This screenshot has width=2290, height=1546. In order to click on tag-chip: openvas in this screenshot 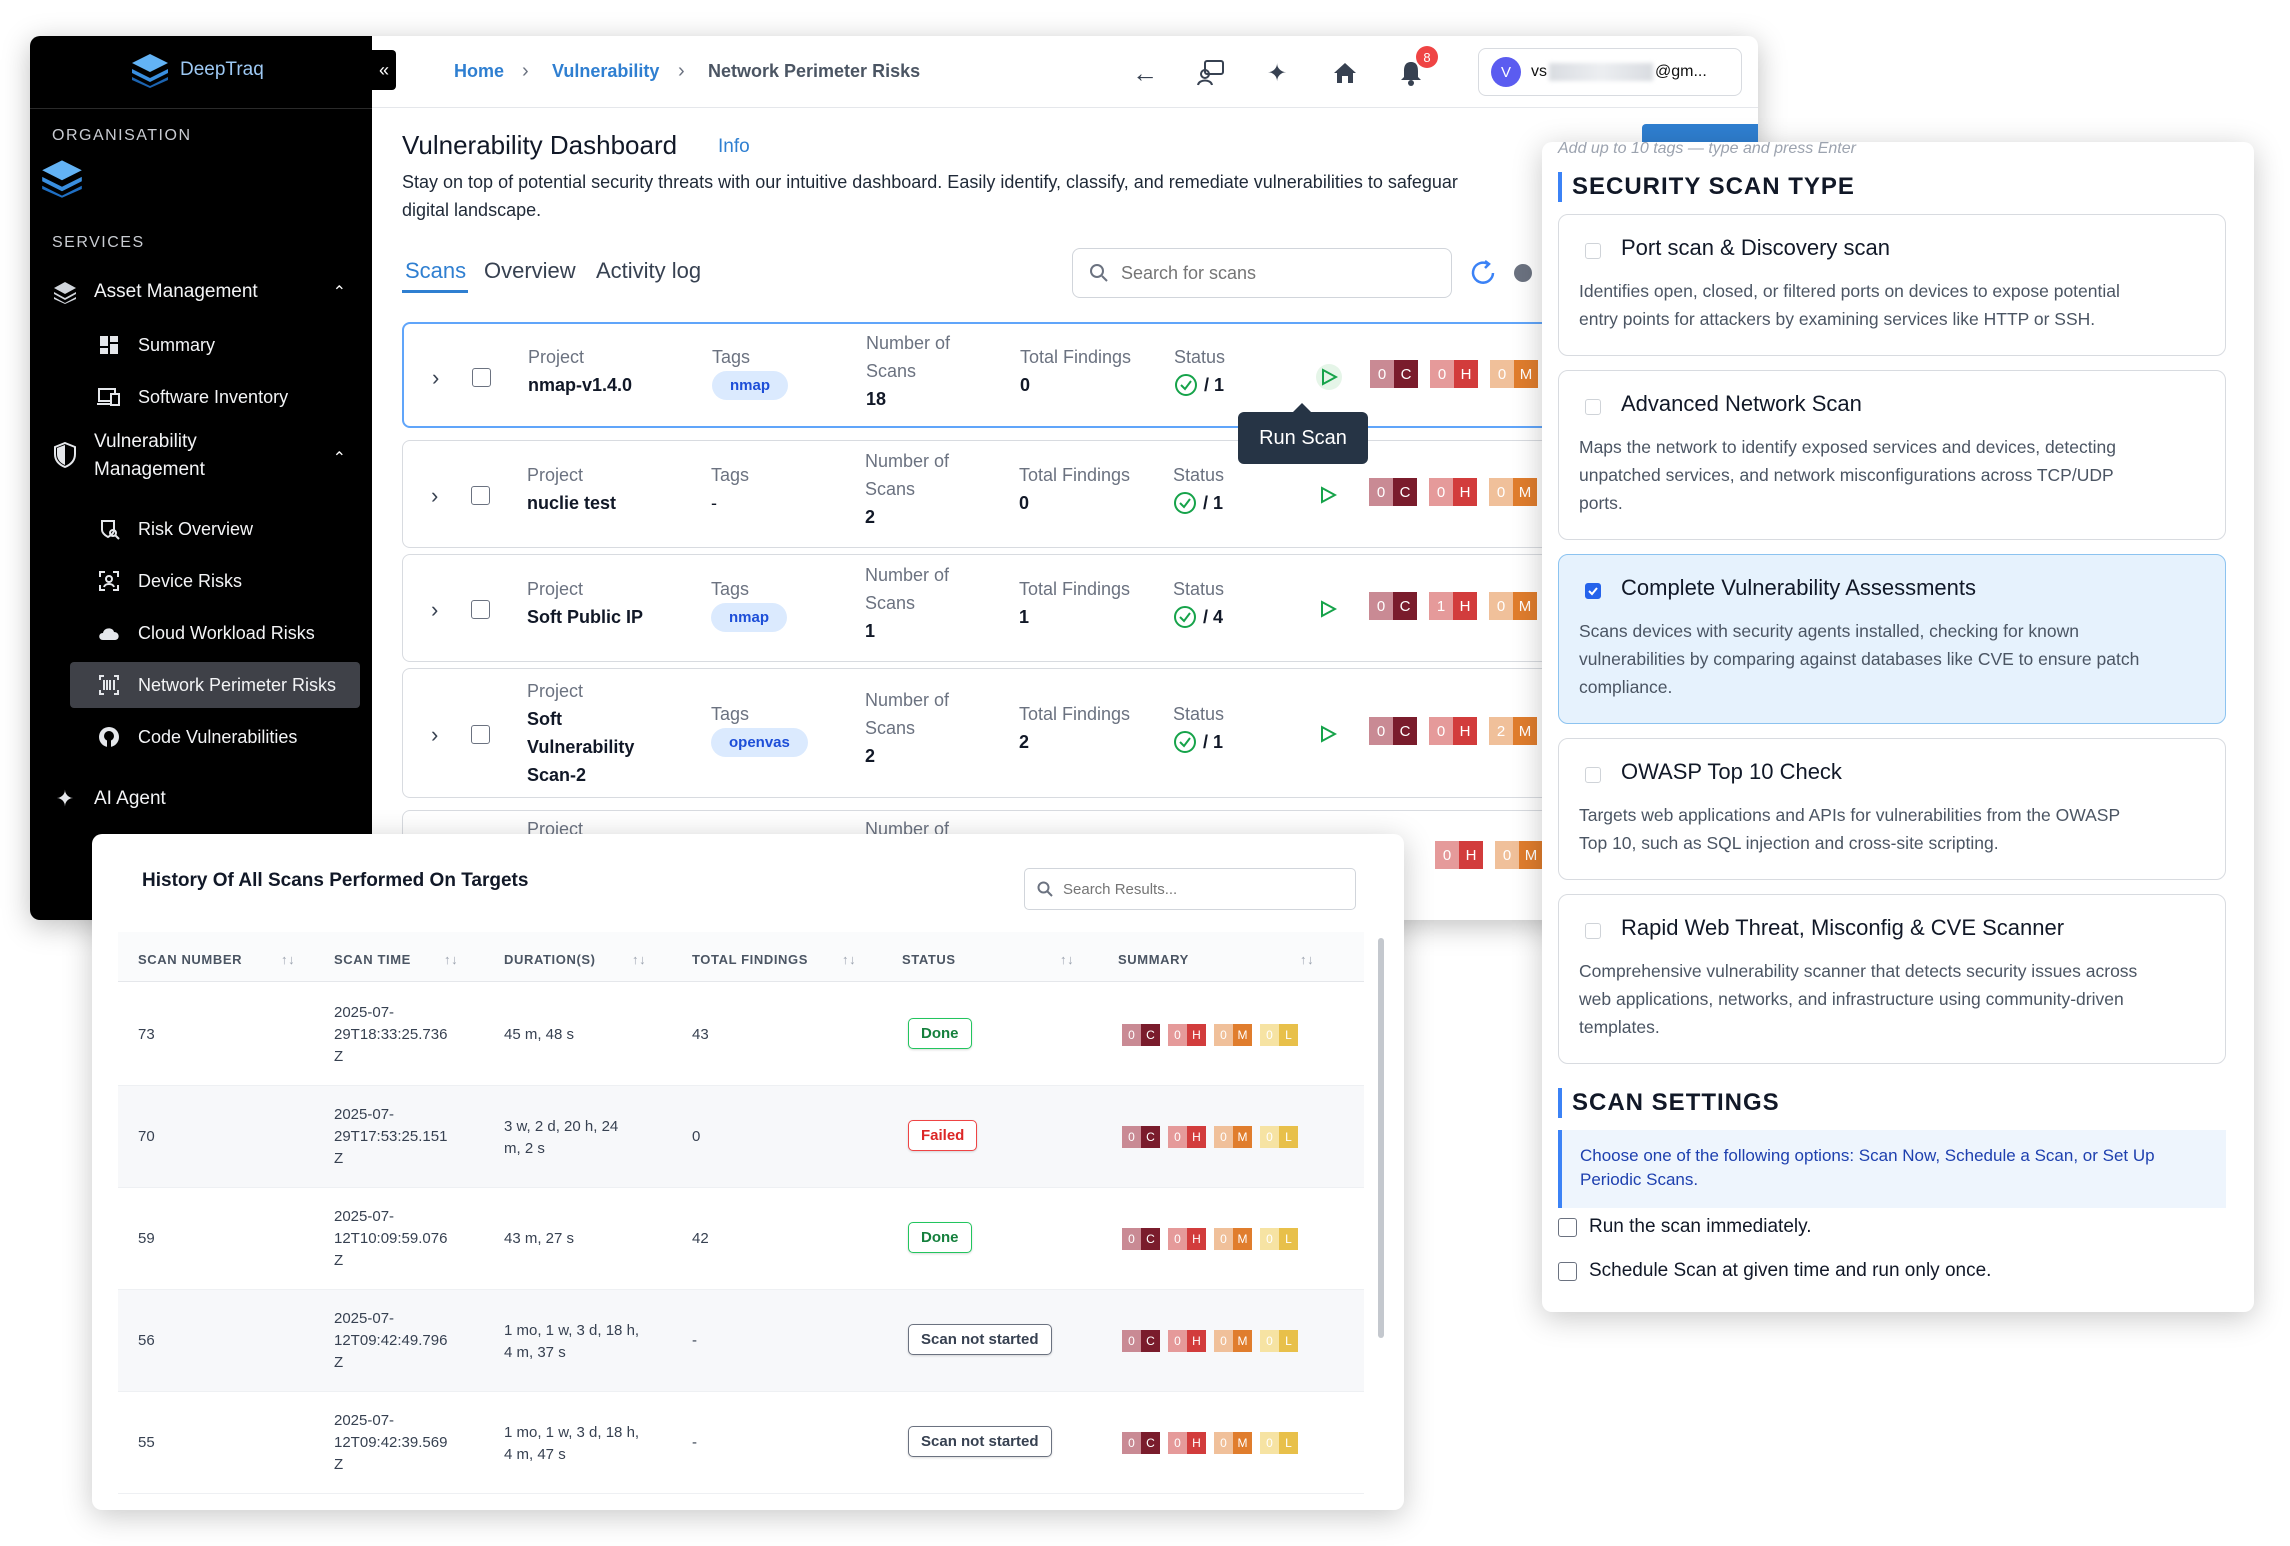, I will do `click(759, 742)`.